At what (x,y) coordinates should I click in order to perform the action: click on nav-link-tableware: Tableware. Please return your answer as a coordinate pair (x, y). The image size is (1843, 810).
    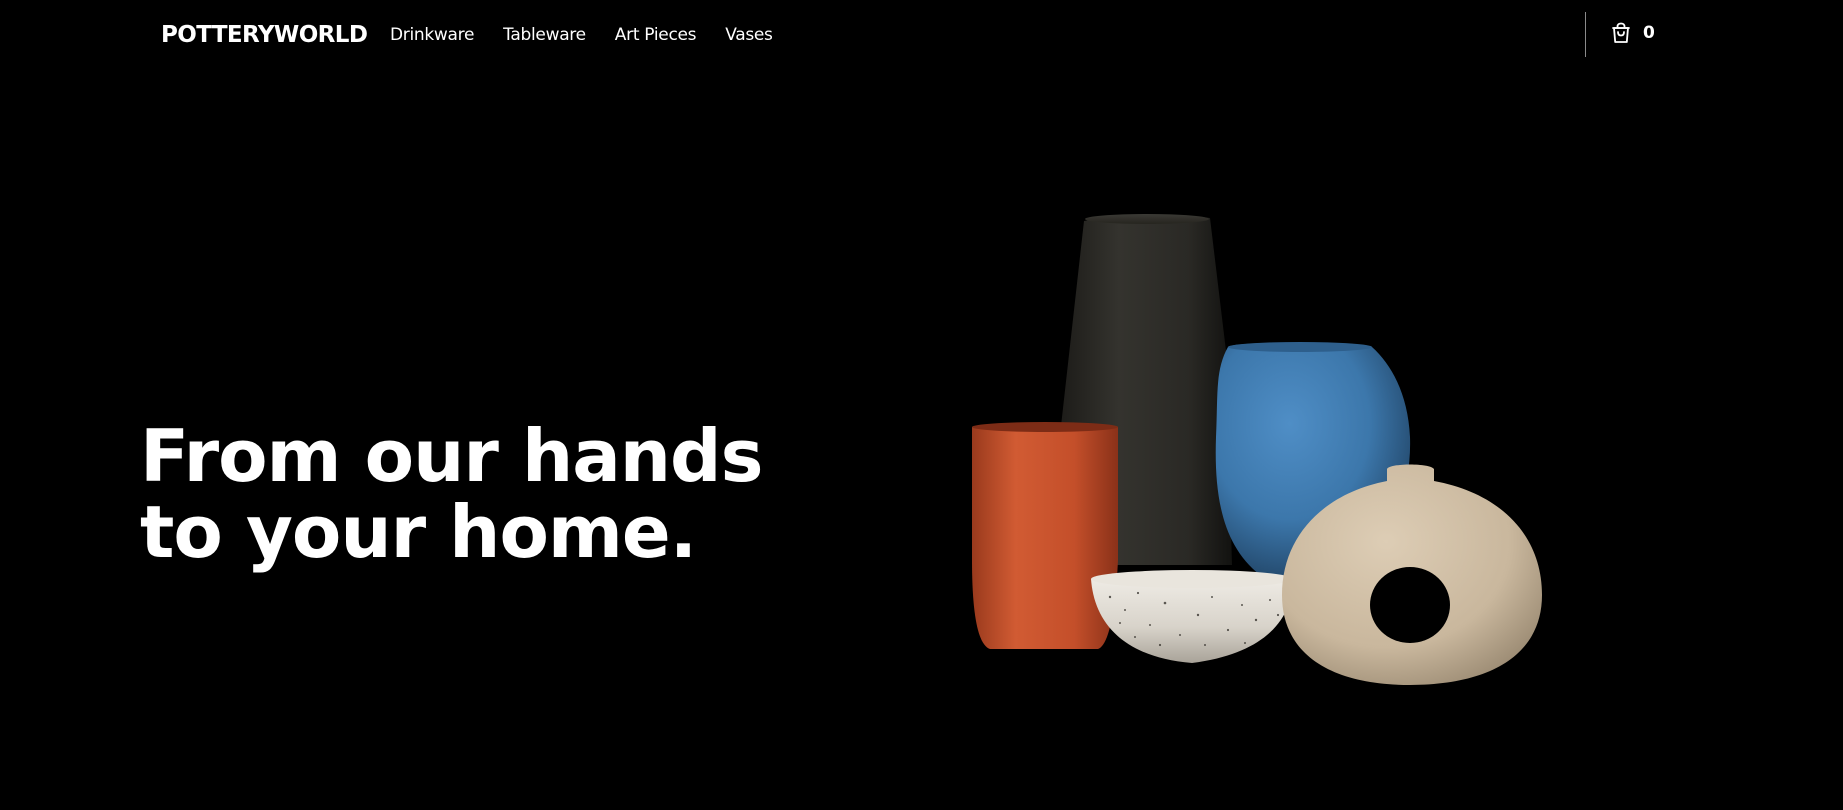
    Looking at the image, I should click on (544, 35).